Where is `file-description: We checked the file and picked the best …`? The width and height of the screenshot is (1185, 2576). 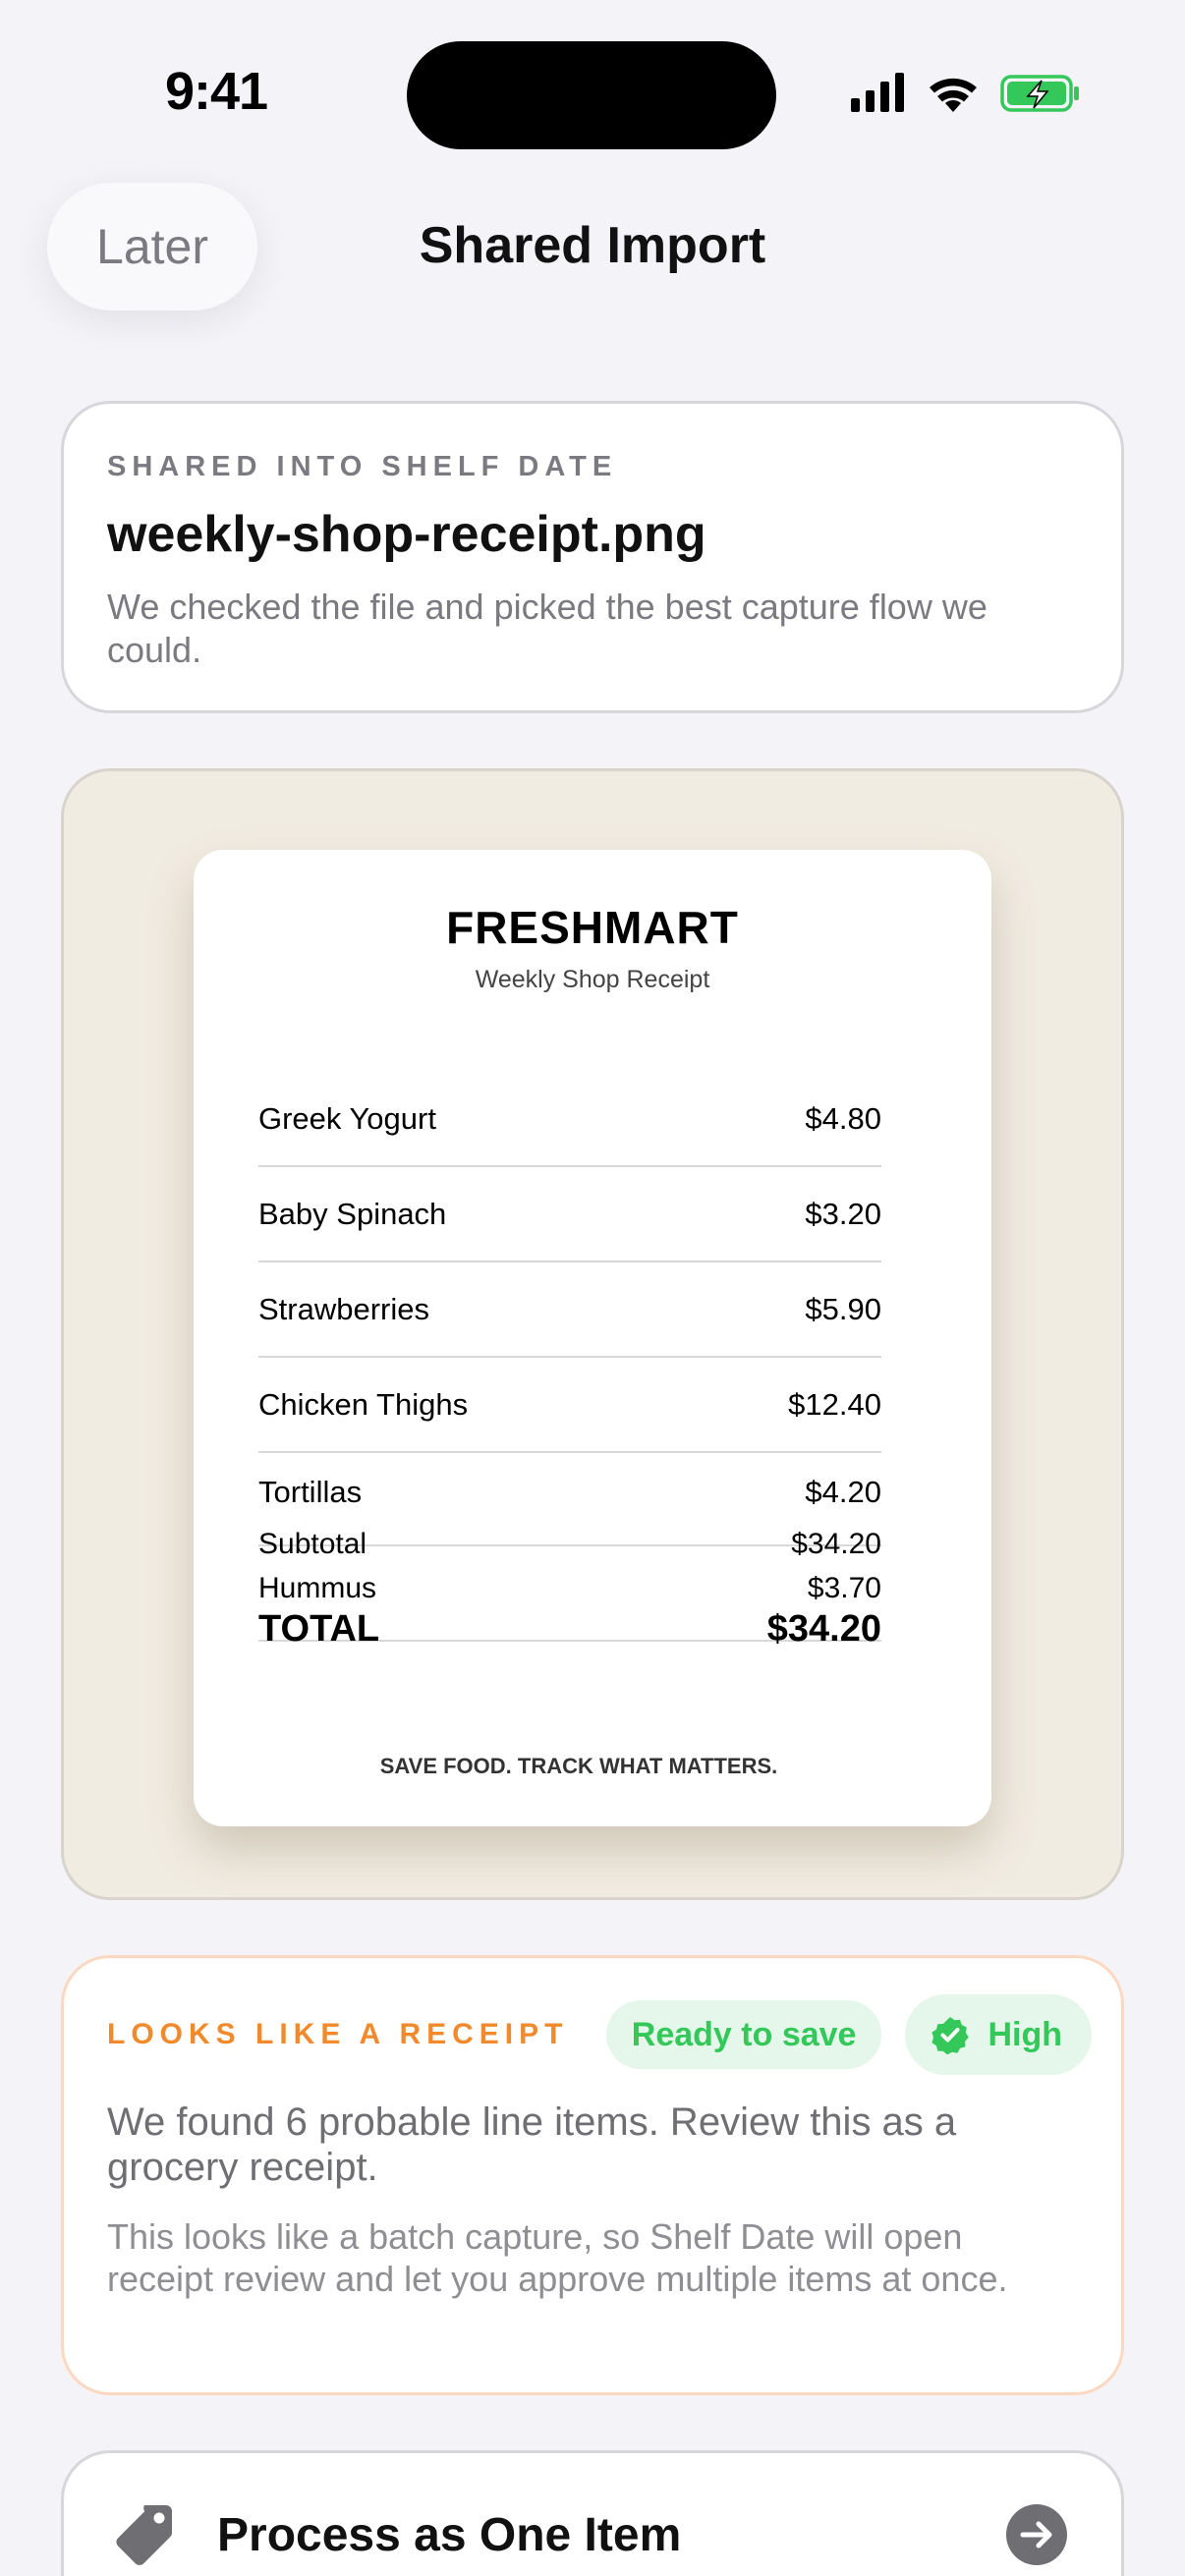
file-description: We checked the file and picked the best … is located at coordinates (548, 628).